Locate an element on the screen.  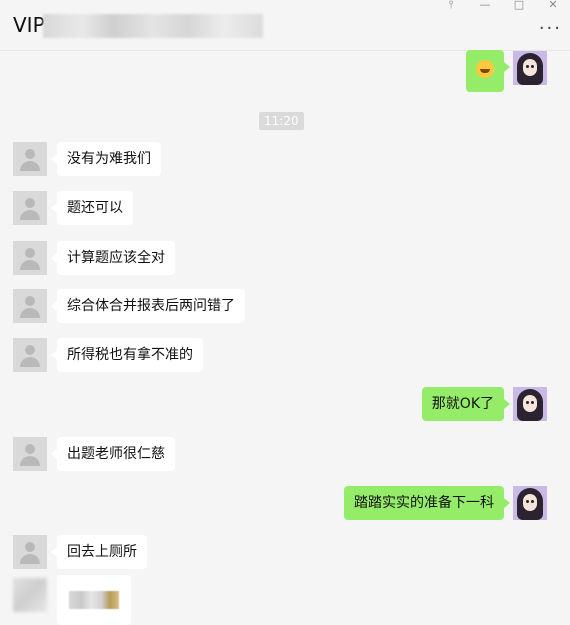
message-bubble-self is located at coordinates (488, 71).